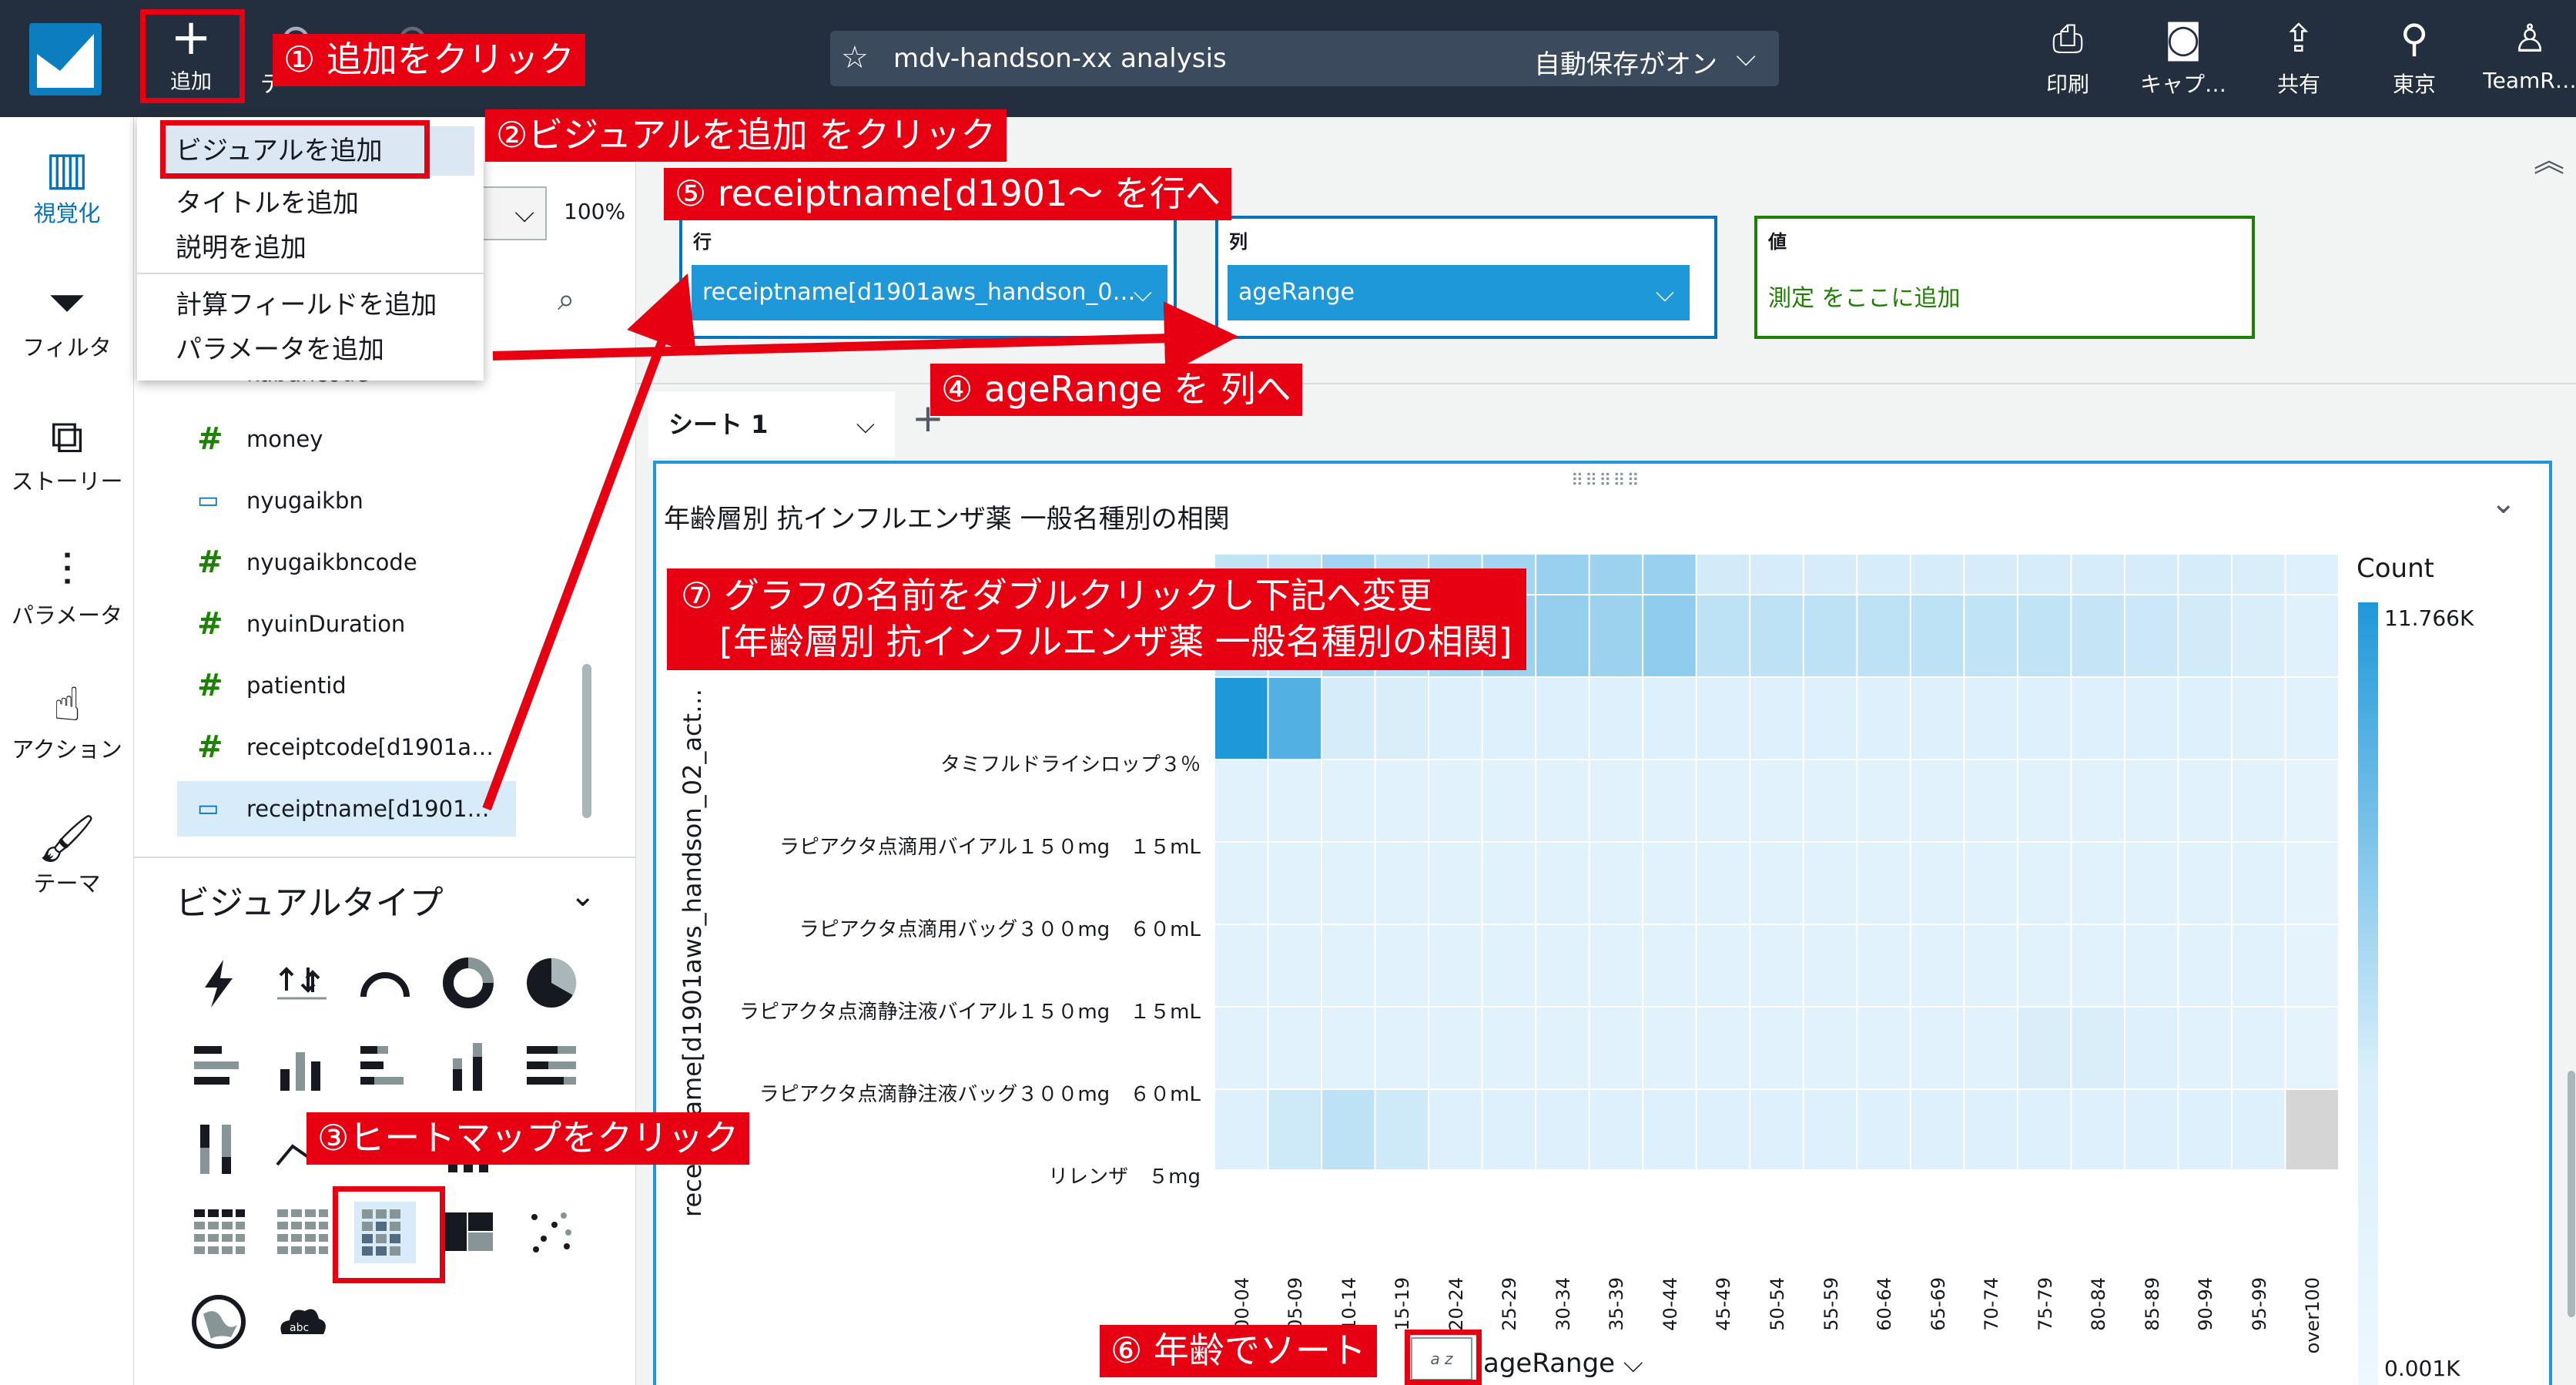 The height and width of the screenshot is (1385, 2576). Describe the element at coordinates (566, 299) in the screenshot. I see `search-icon: ⌕` at that location.